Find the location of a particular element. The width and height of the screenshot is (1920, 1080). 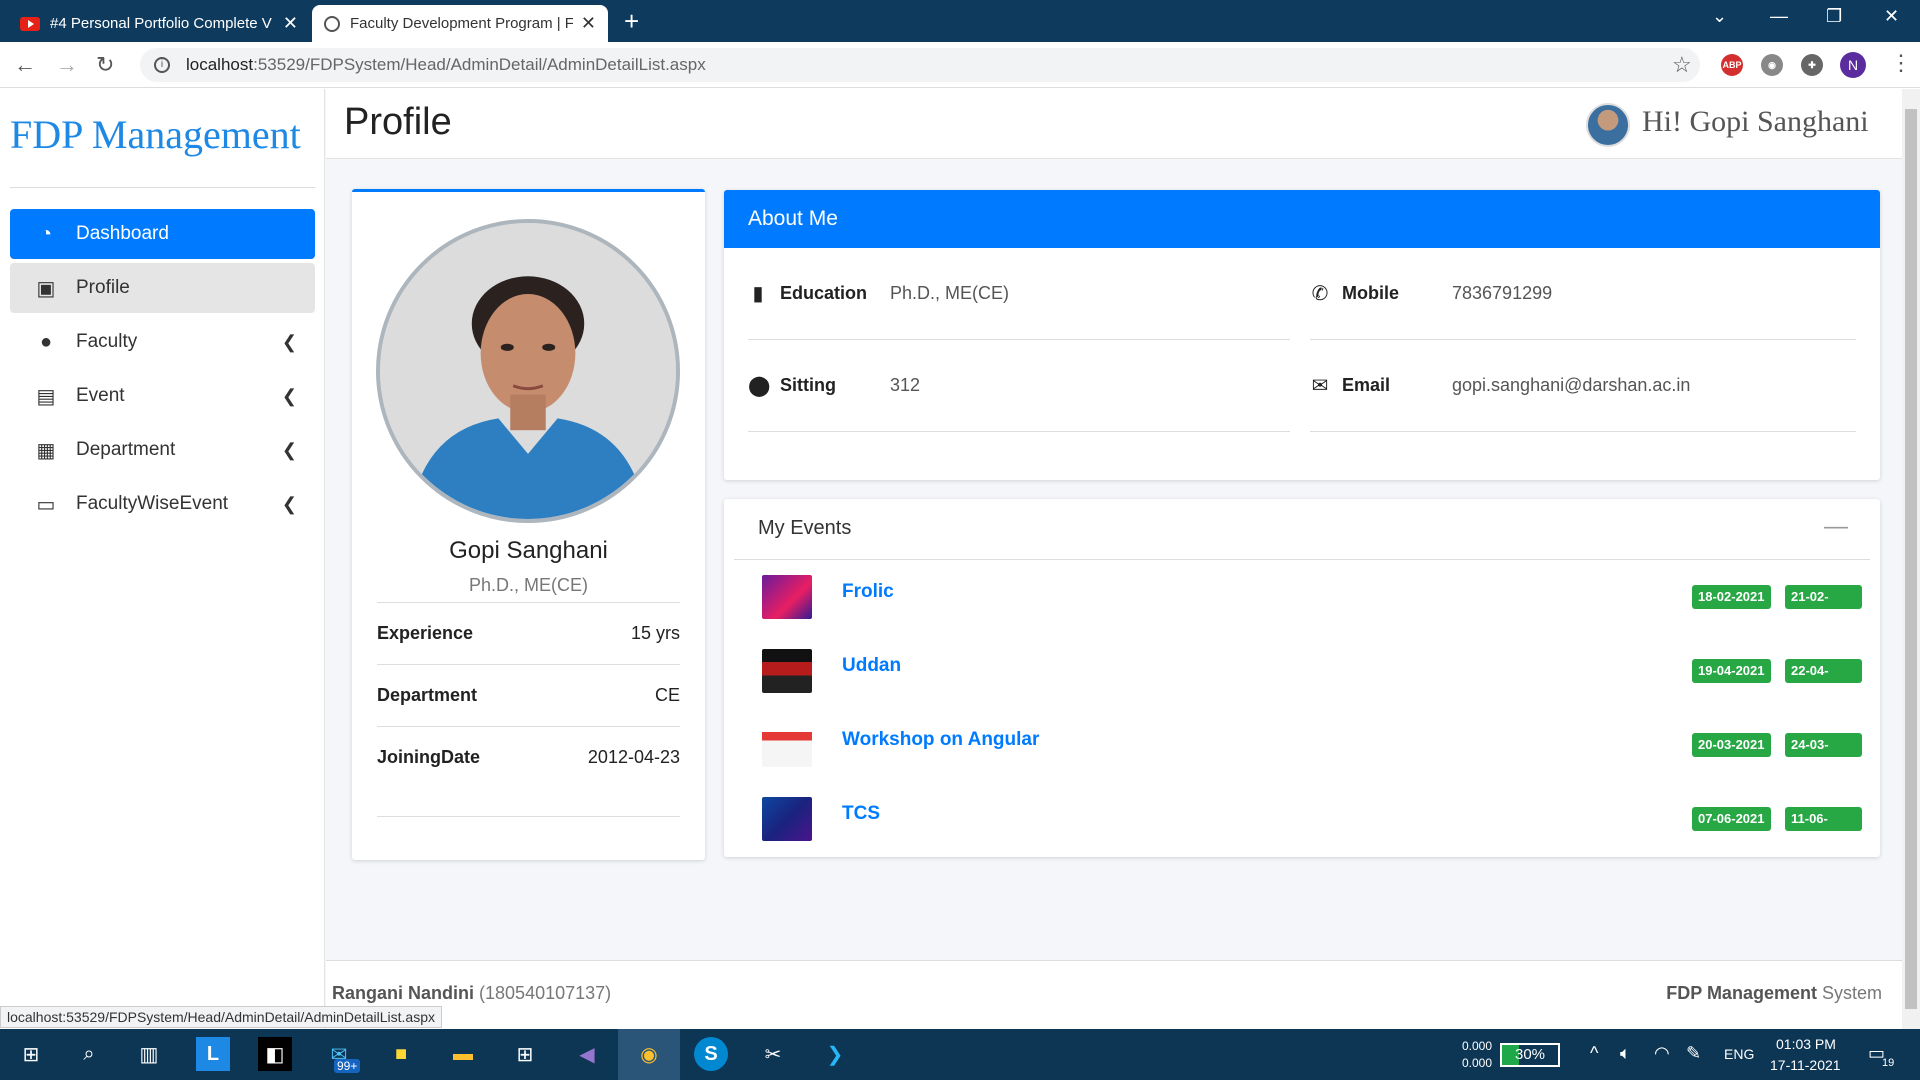

browser-tab-fdp: Faculty Development Program | F ✕ is located at coordinates (460, 23).